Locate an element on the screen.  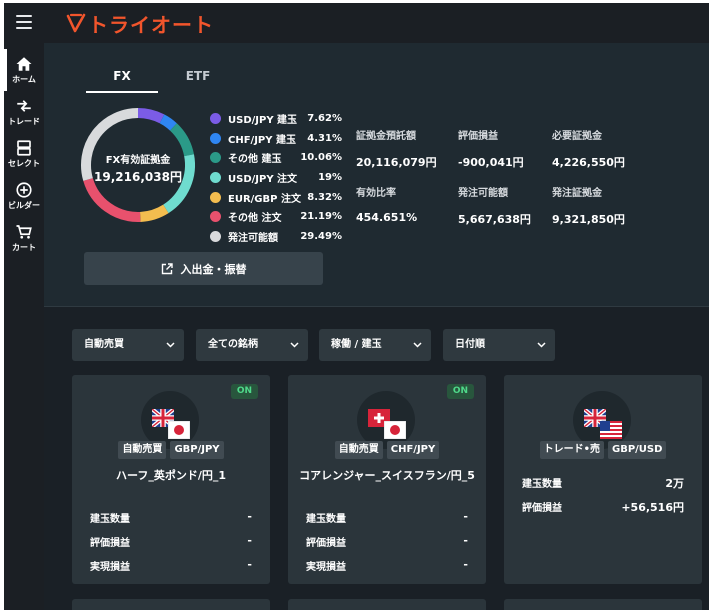
top-bar: トライオート is located at coordinates (356, 23).